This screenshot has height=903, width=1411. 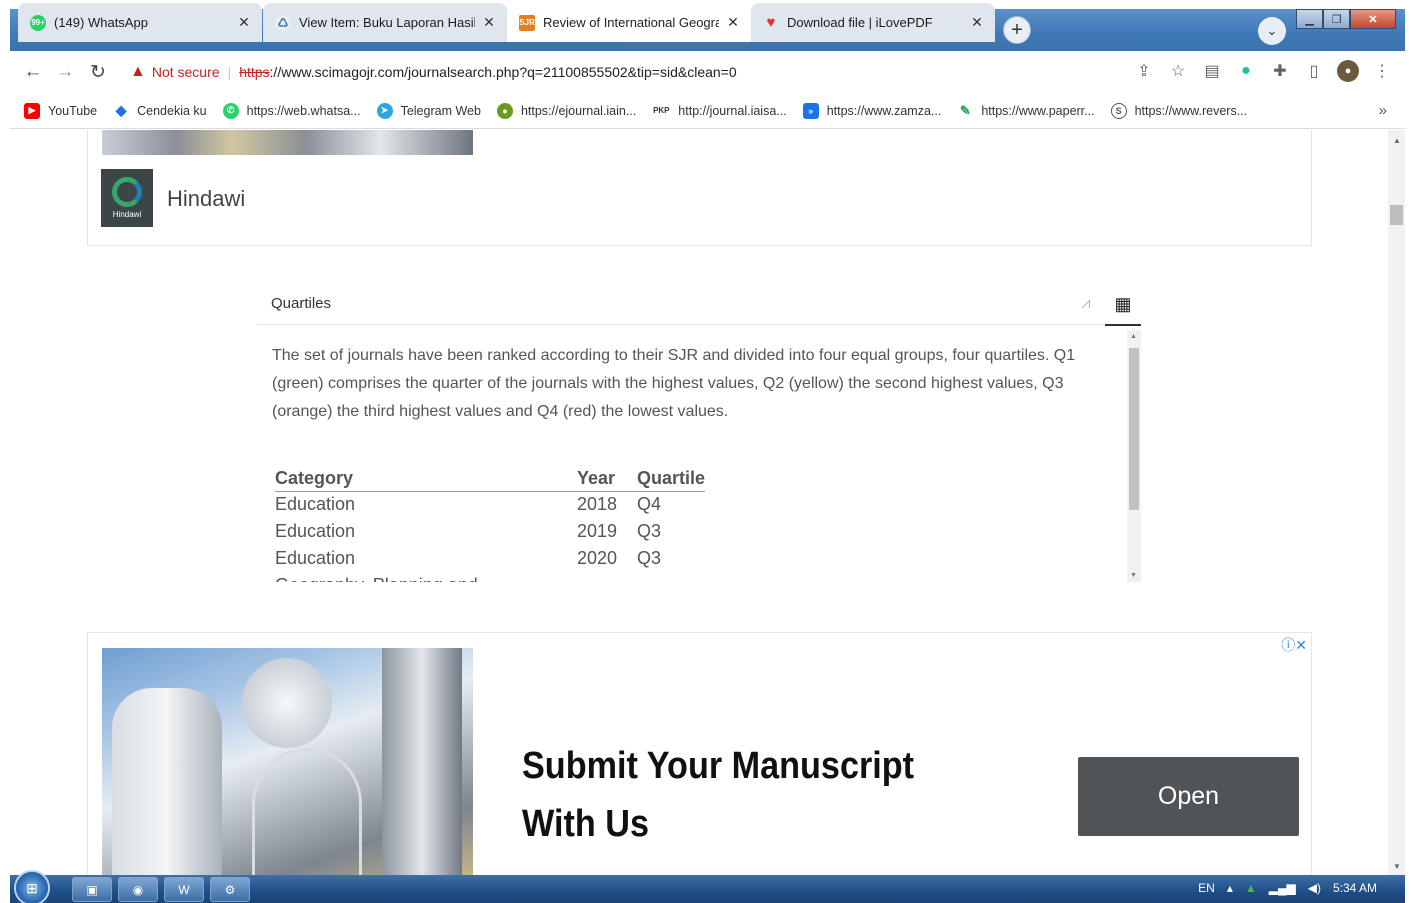 I want to click on bookmark-telegram: ➤ Telegram Web, so click(x=428, y=110).